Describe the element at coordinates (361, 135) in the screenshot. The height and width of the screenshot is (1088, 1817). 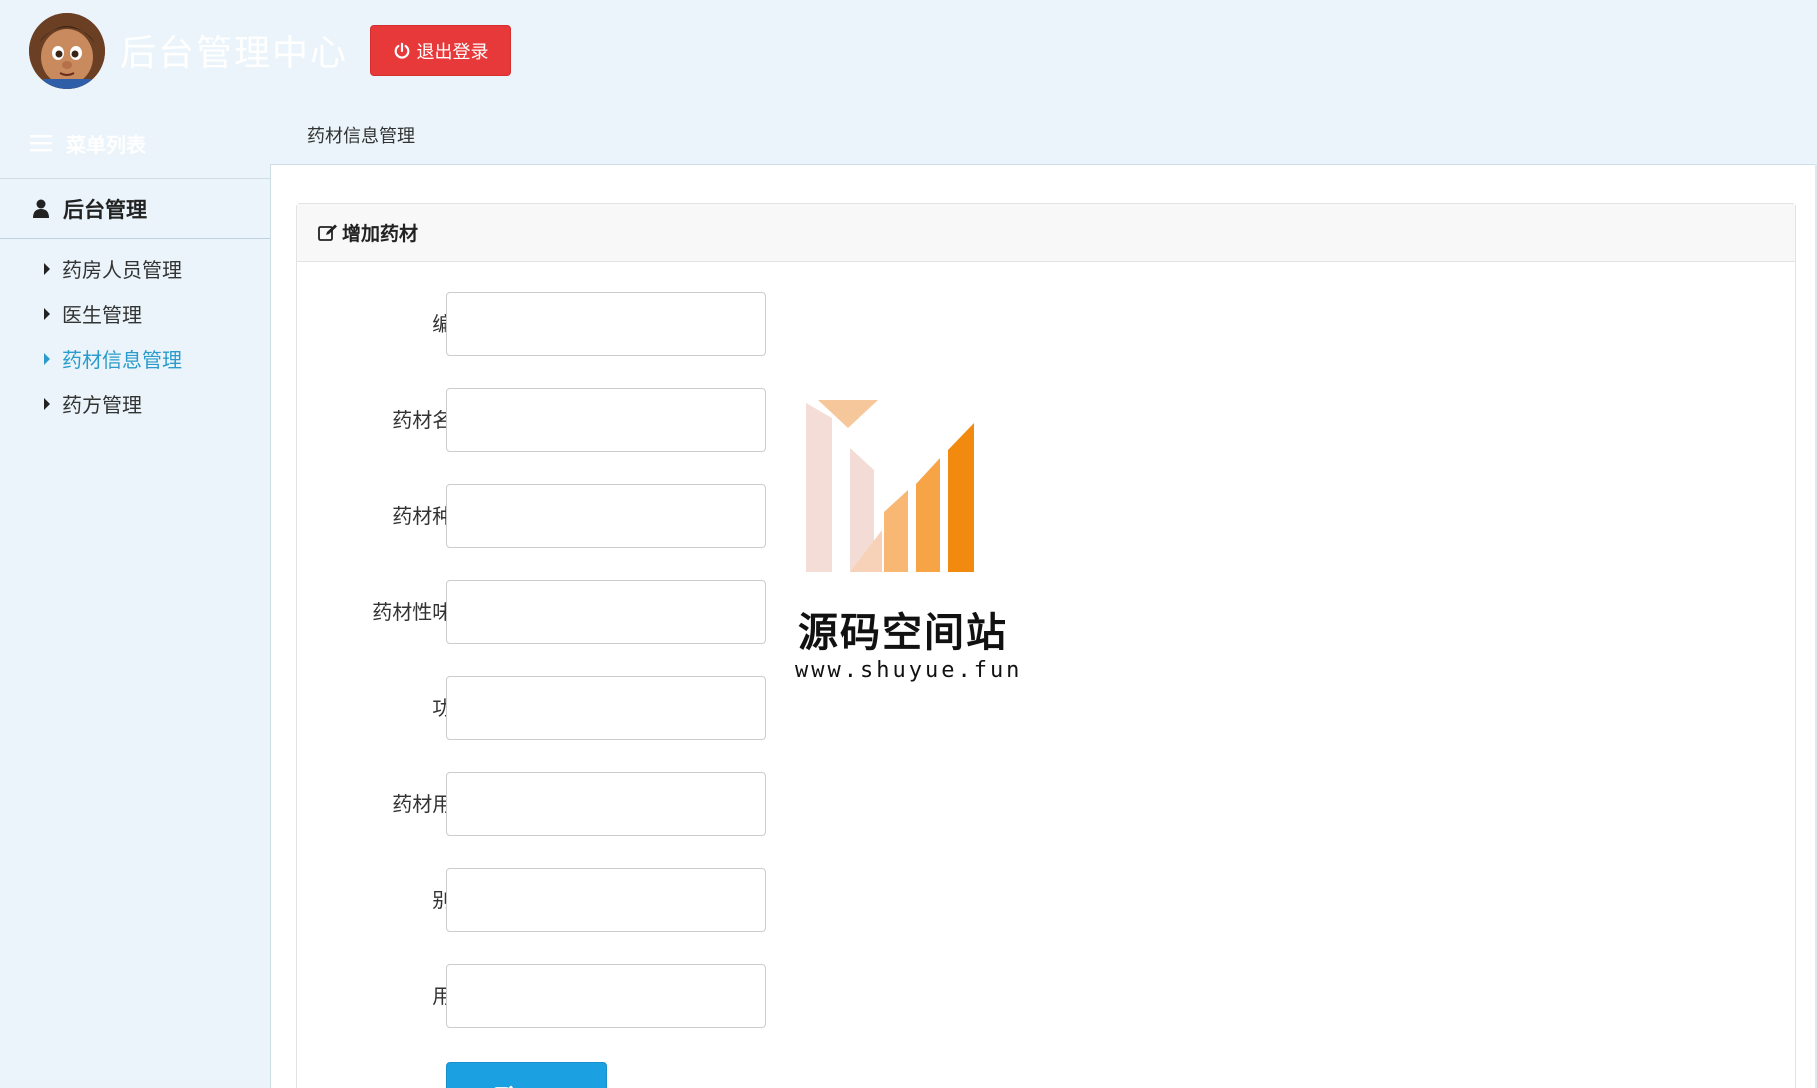
I see `tab-herb-info: 药材信息管理` at that location.